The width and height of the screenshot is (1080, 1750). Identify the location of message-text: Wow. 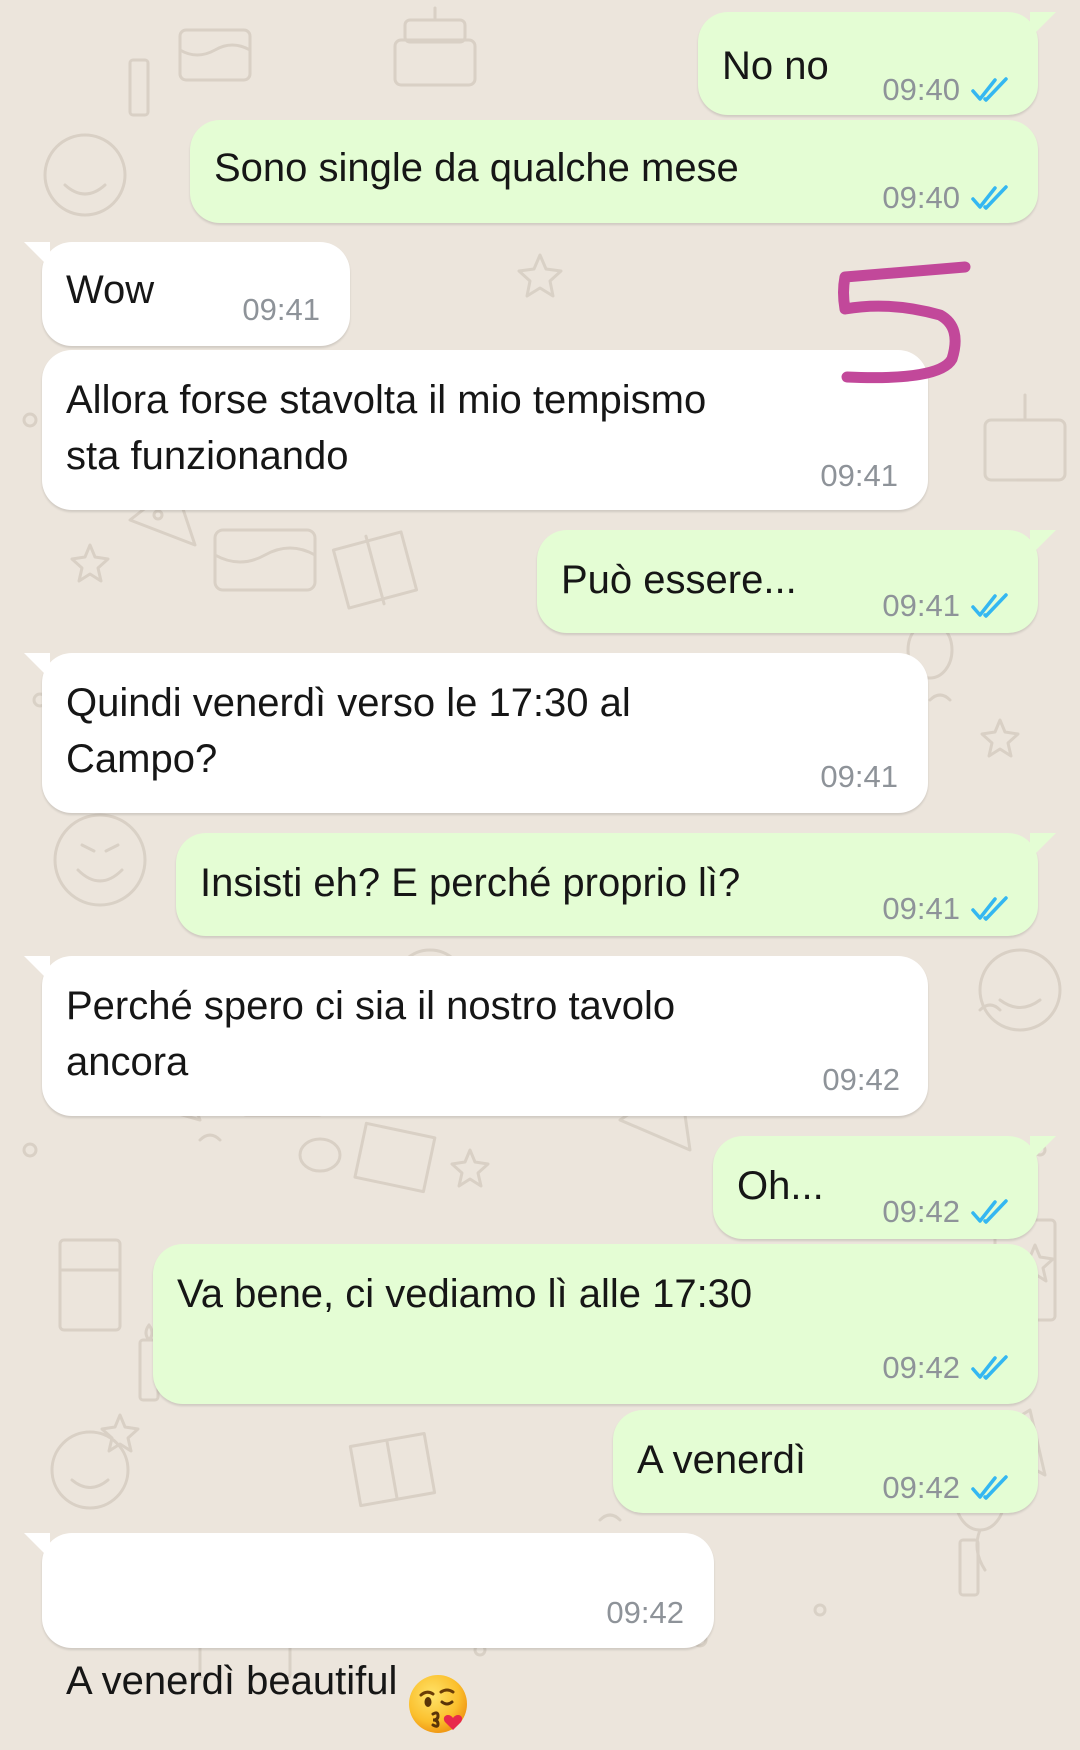
(110, 290).